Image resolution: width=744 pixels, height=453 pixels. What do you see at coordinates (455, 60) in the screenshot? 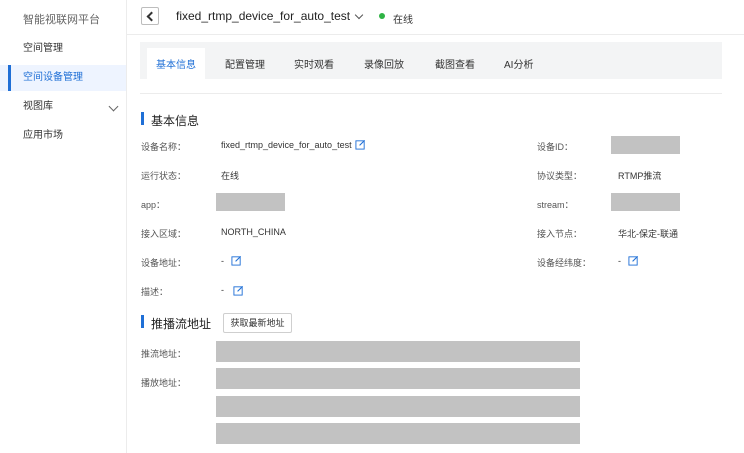
I see `tab-snapshot: 截图查看` at bounding box center [455, 60].